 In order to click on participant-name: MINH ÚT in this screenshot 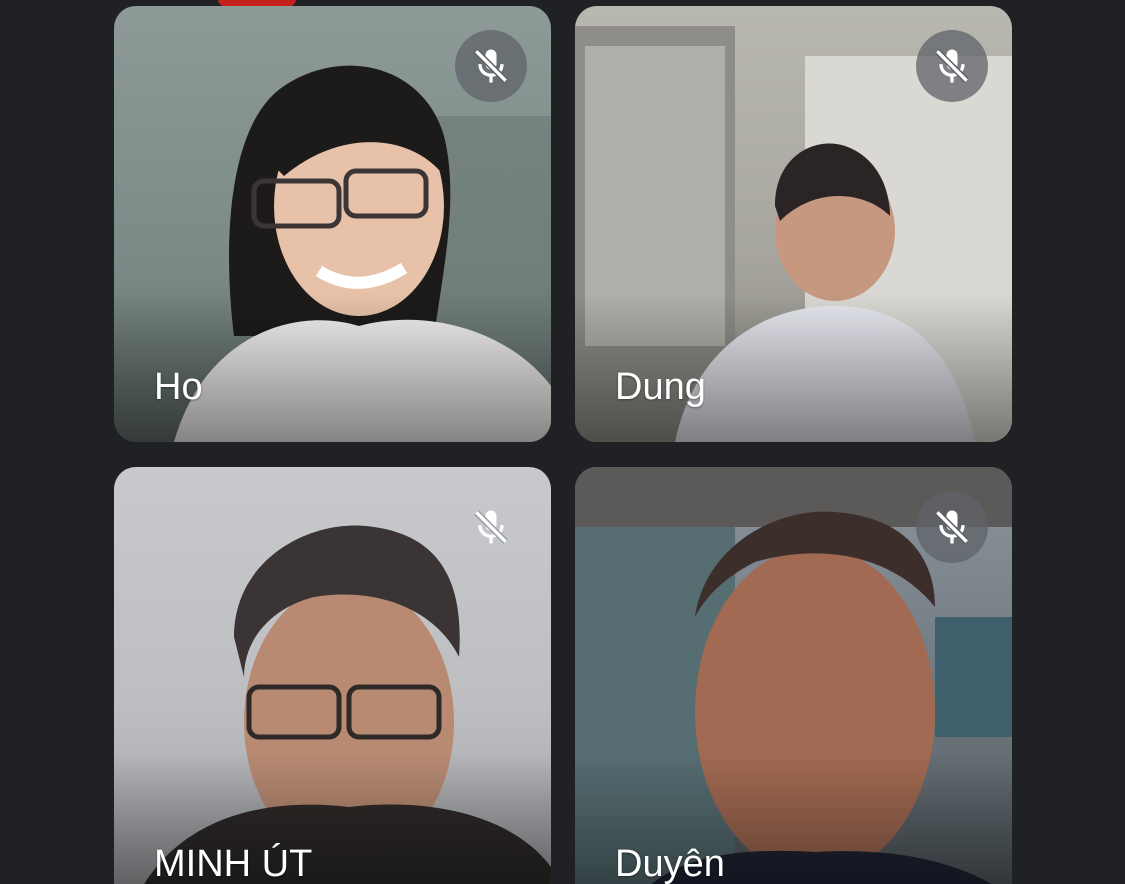, I will do `click(233, 863)`.